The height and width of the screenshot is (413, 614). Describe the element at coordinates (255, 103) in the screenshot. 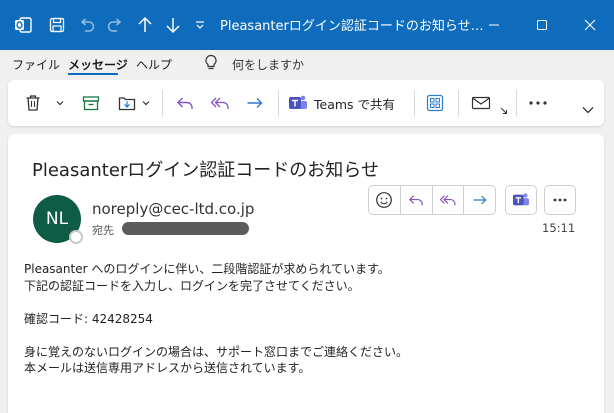

I see `forward-icon` at that location.